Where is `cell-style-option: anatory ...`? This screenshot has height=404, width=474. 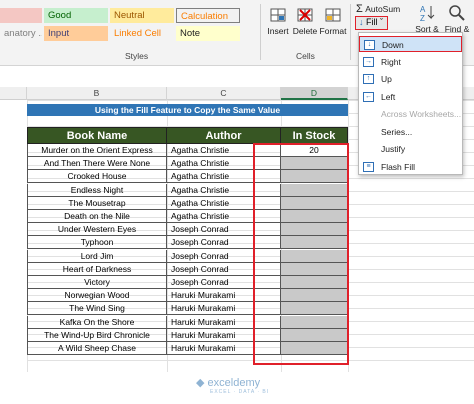 cell-style-option: anatory ... is located at coordinates (21, 33).